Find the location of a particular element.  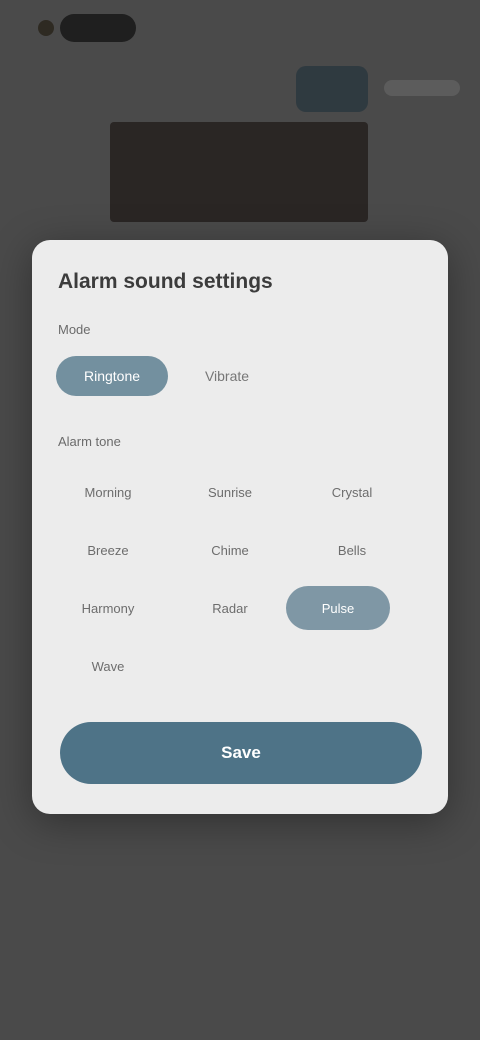

tone-option-chime: Chime is located at coordinates (230, 550).